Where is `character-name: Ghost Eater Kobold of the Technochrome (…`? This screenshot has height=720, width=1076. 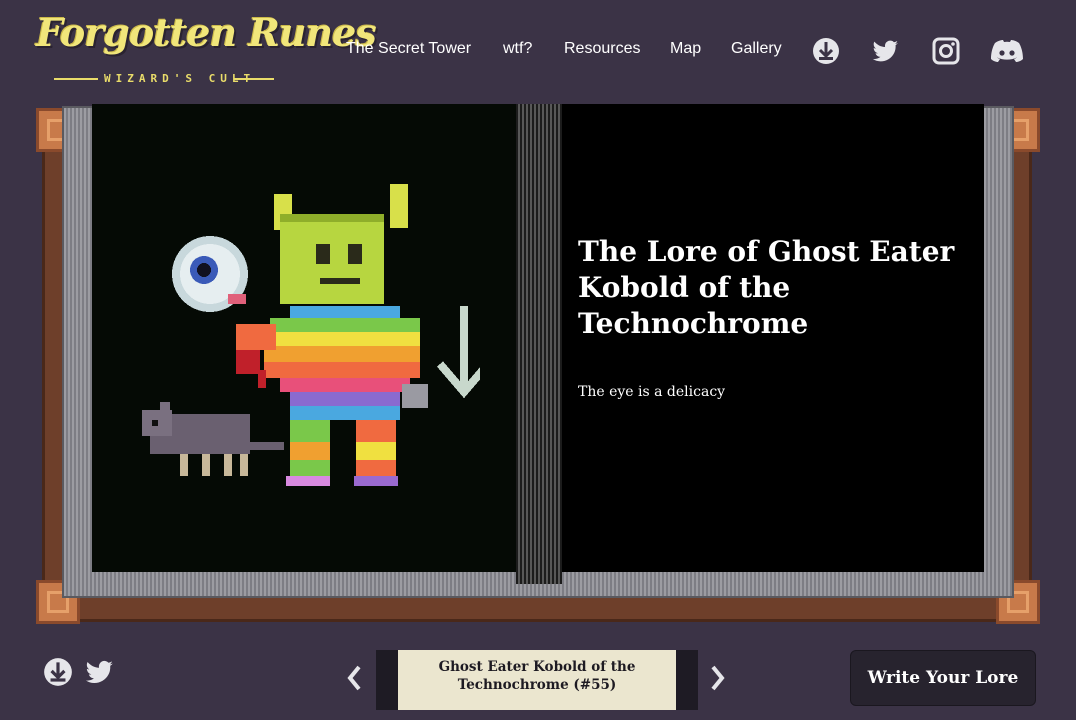
character-name: Ghost Eater Kobold of the Technochrome (… is located at coordinates (537, 676).